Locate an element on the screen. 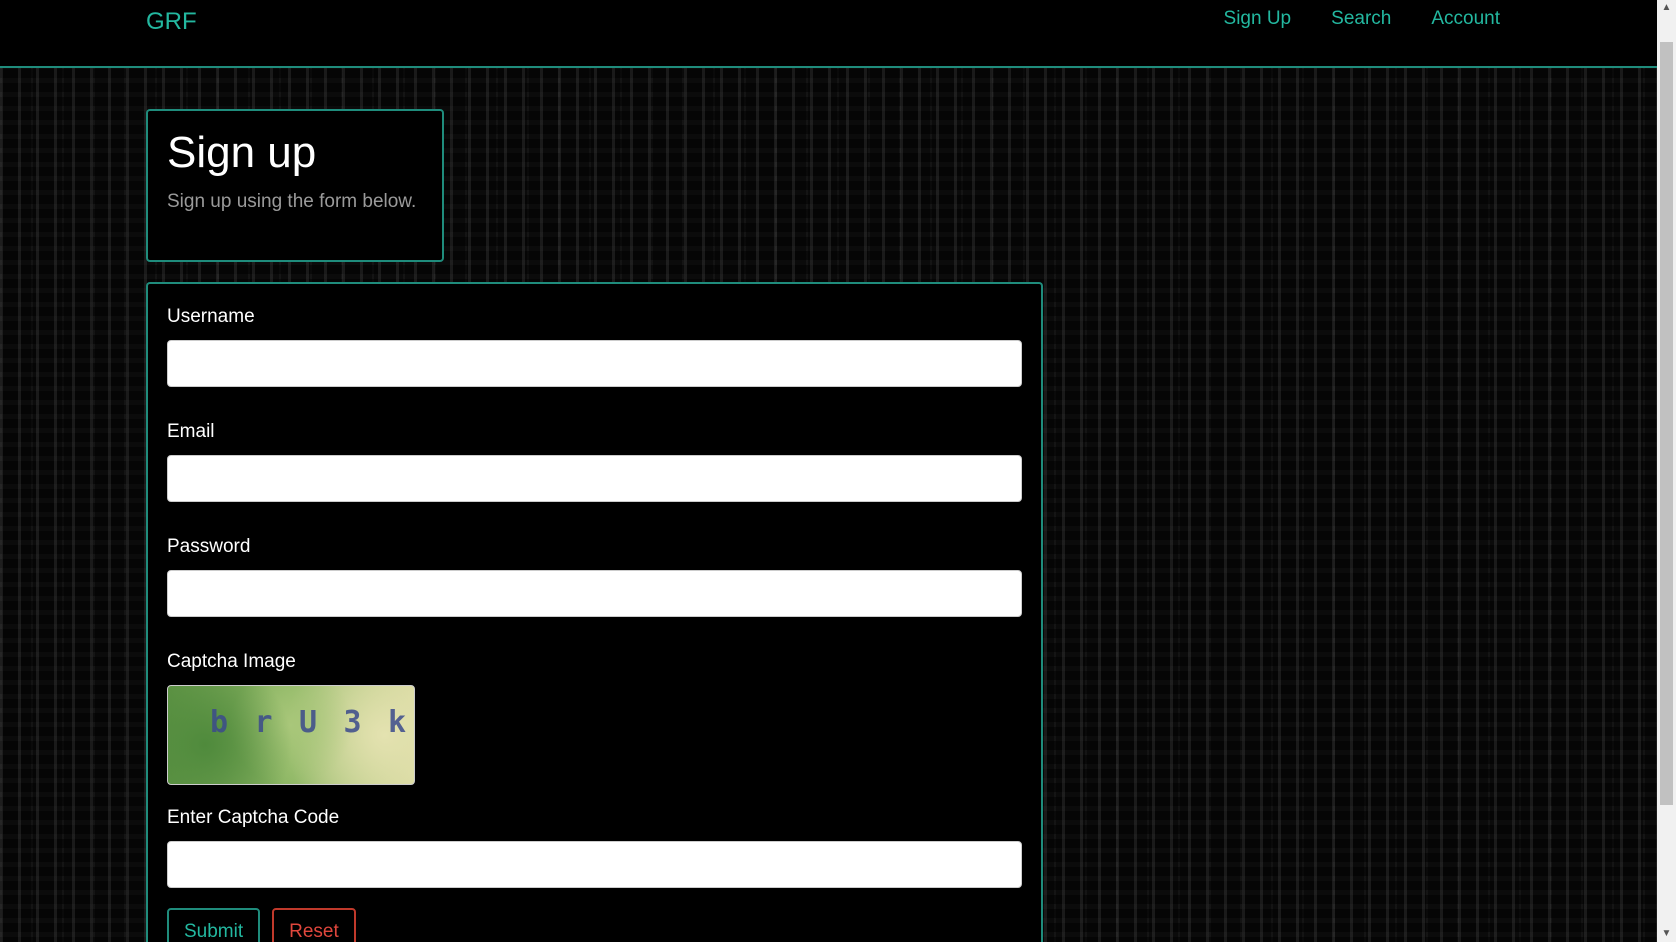  page-subtitle: Sign up using the form below. is located at coordinates (292, 202).